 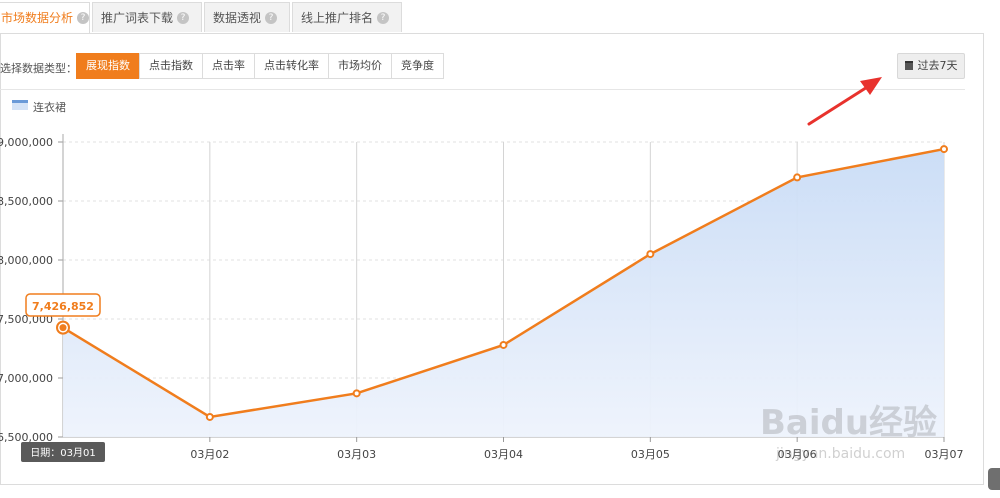 I want to click on tooltip: 7,426,852, so click(x=63, y=305).